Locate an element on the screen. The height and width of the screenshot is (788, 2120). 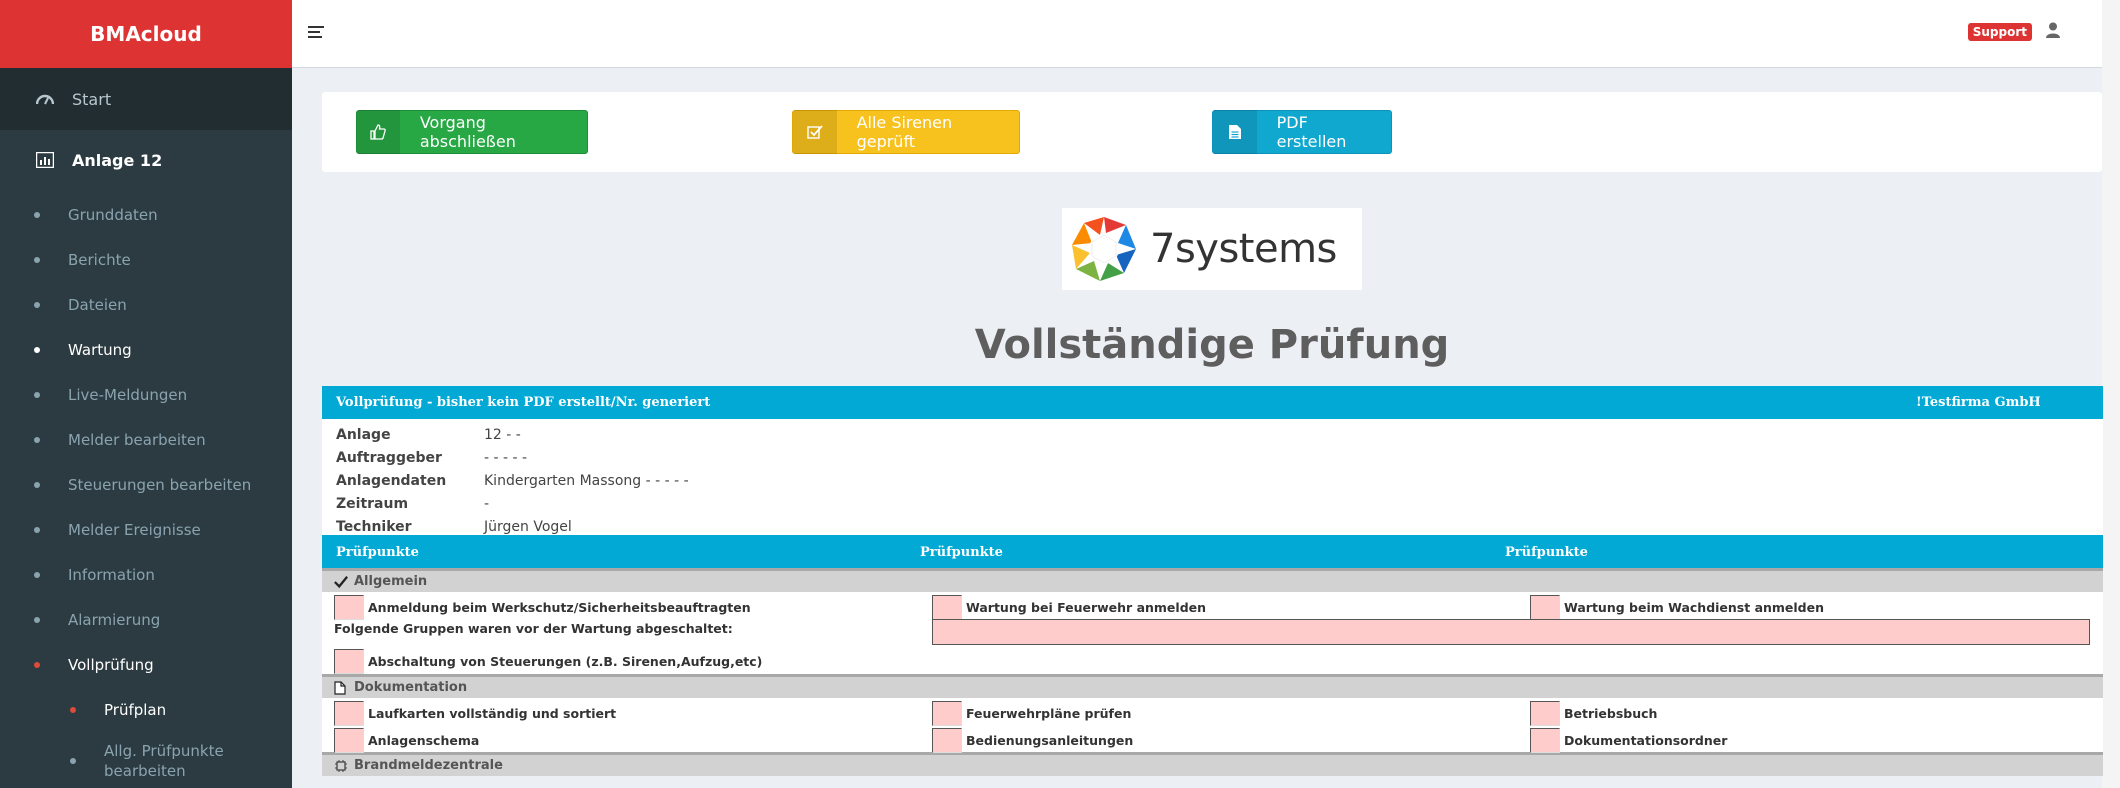
sidebar-item-grunddaten: Grunddaten is located at coordinates (146, 214).